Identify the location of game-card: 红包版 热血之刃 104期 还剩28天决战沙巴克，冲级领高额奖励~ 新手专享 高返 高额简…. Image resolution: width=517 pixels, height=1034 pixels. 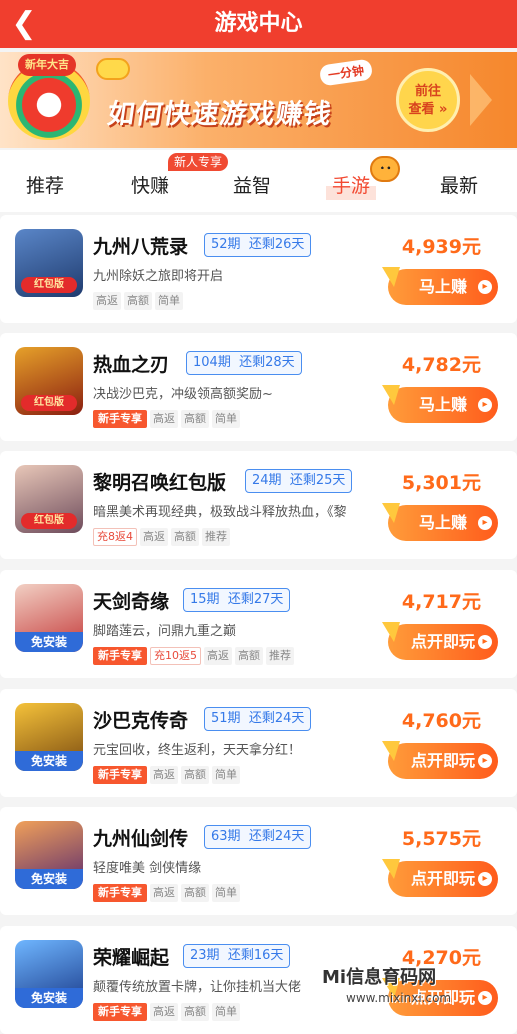
(258, 387).